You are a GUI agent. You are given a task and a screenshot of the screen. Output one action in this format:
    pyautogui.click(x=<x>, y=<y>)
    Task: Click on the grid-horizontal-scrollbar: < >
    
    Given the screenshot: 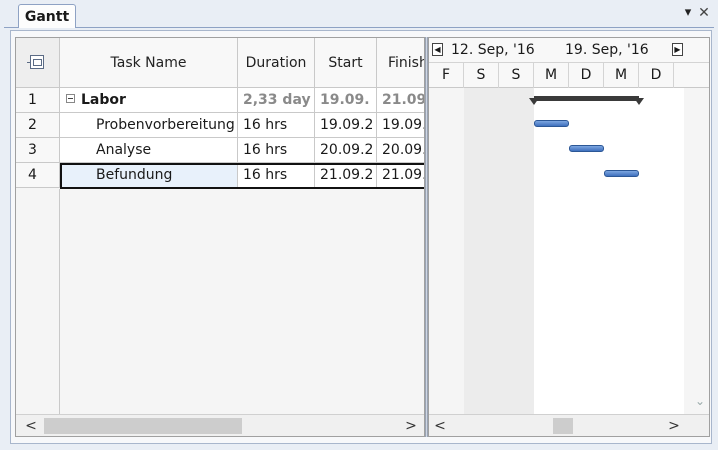 What is the action you would take?
    pyautogui.click(x=220, y=425)
    